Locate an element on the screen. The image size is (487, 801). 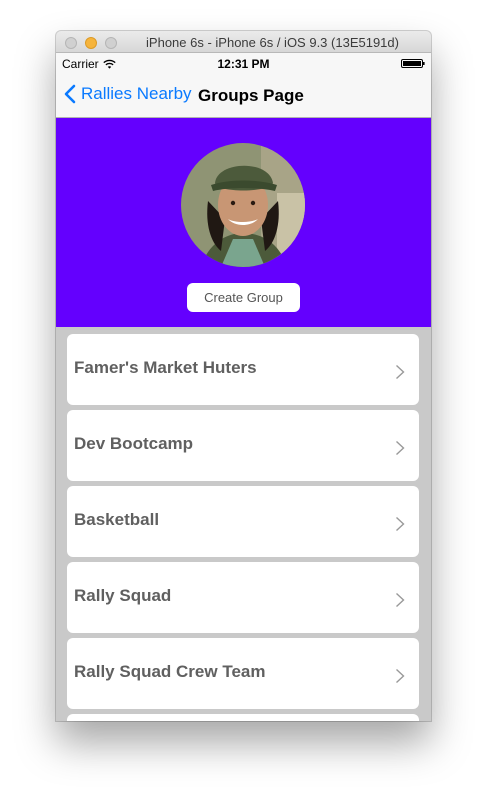
group-card: Rally Squad Crew Team is located at coordinates (243, 673).